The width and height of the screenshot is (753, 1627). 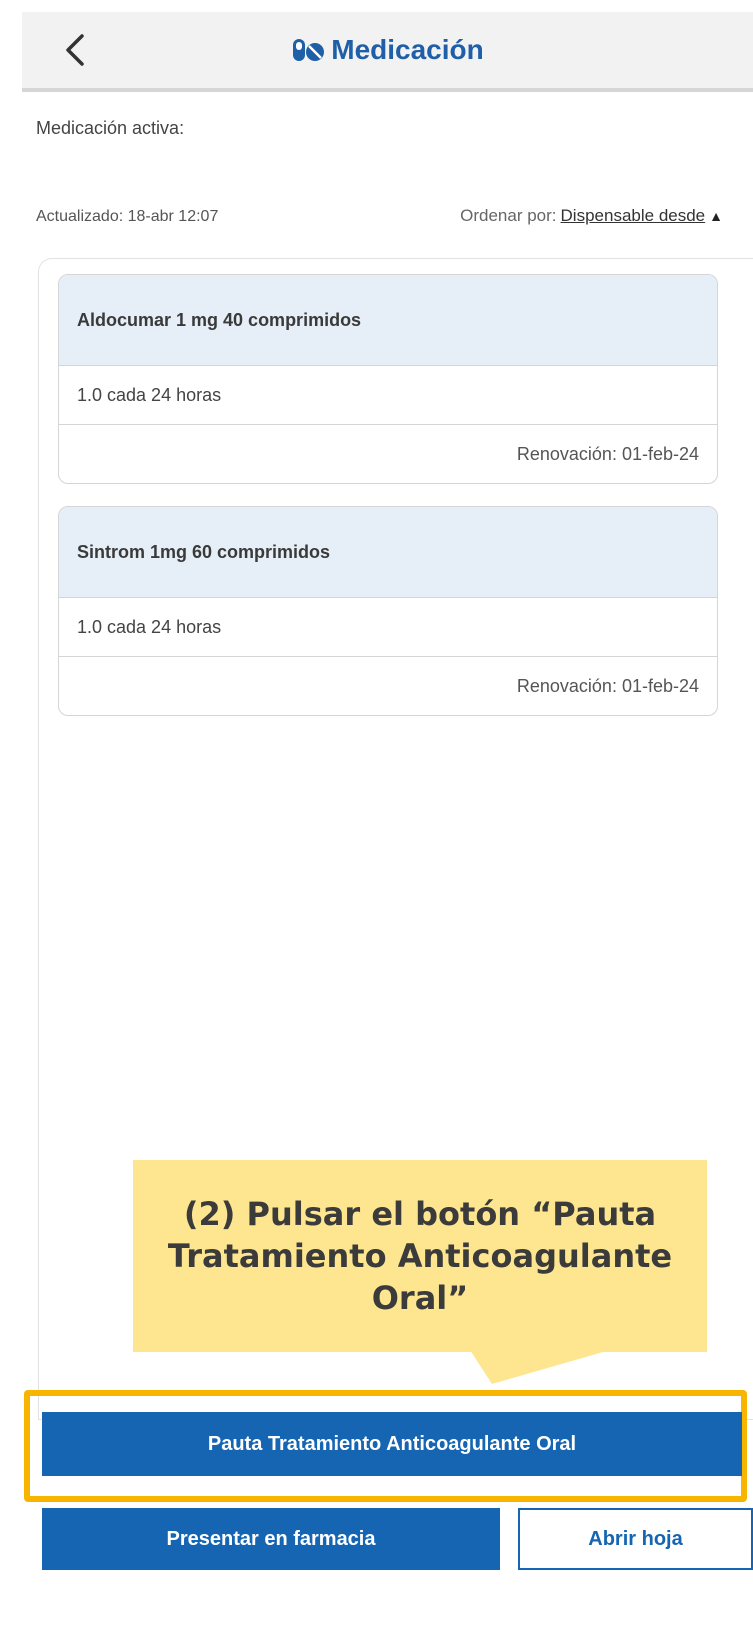 I want to click on pills-icon, so click(x=308, y=53).